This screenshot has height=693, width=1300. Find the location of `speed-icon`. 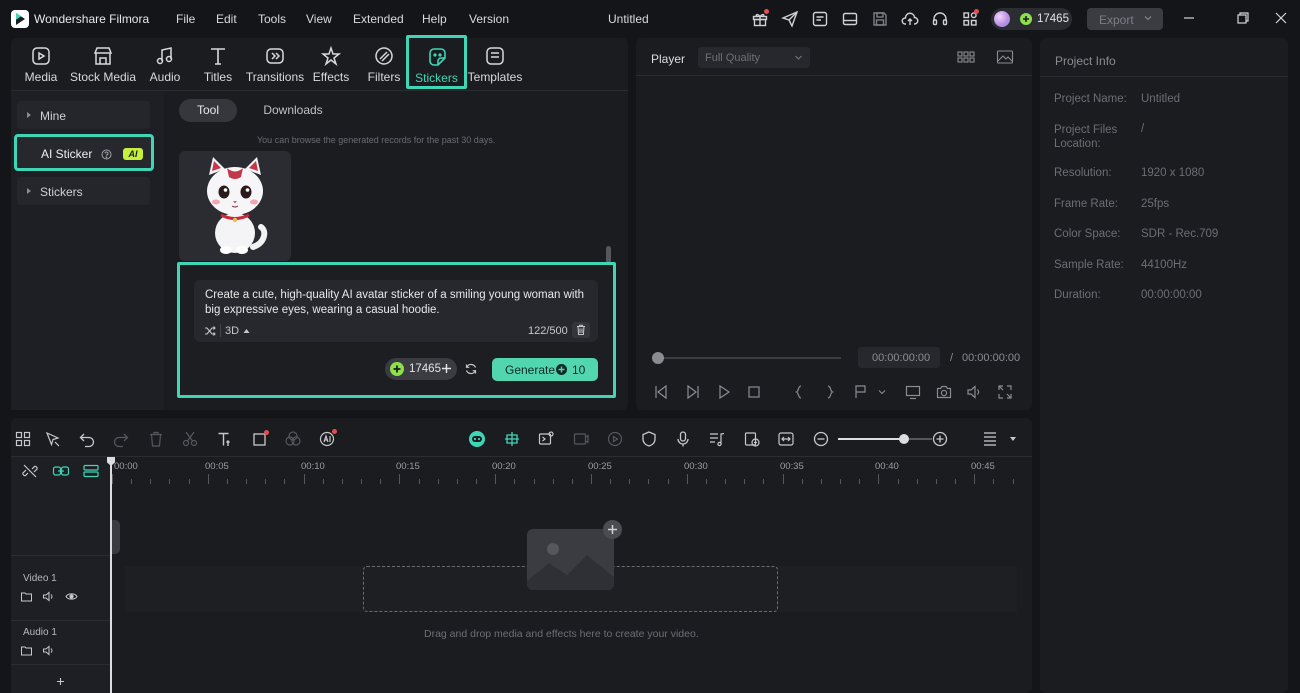

speed-icon is located at coordinates (615, 439).